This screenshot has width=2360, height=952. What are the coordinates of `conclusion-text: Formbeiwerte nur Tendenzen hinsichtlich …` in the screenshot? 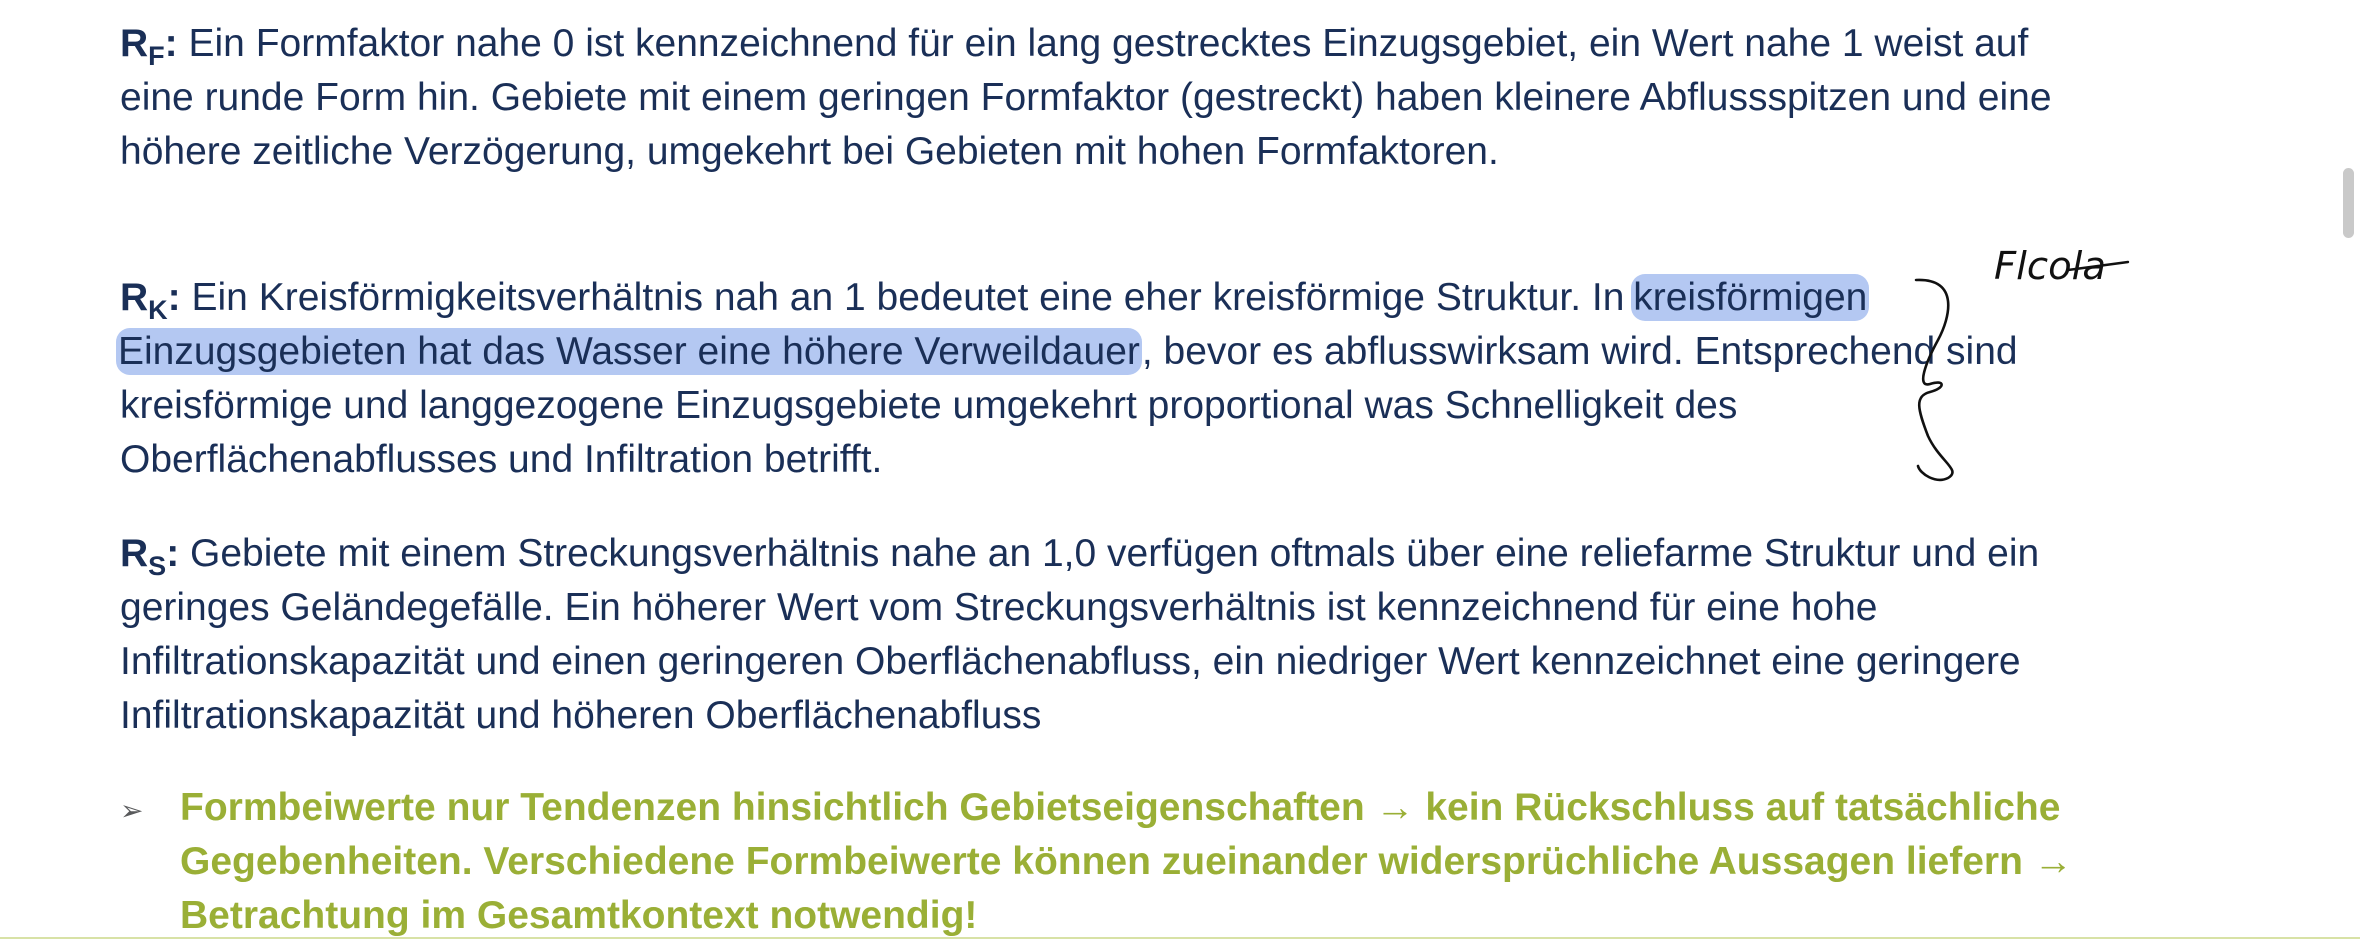 It's located at (1126, 861).